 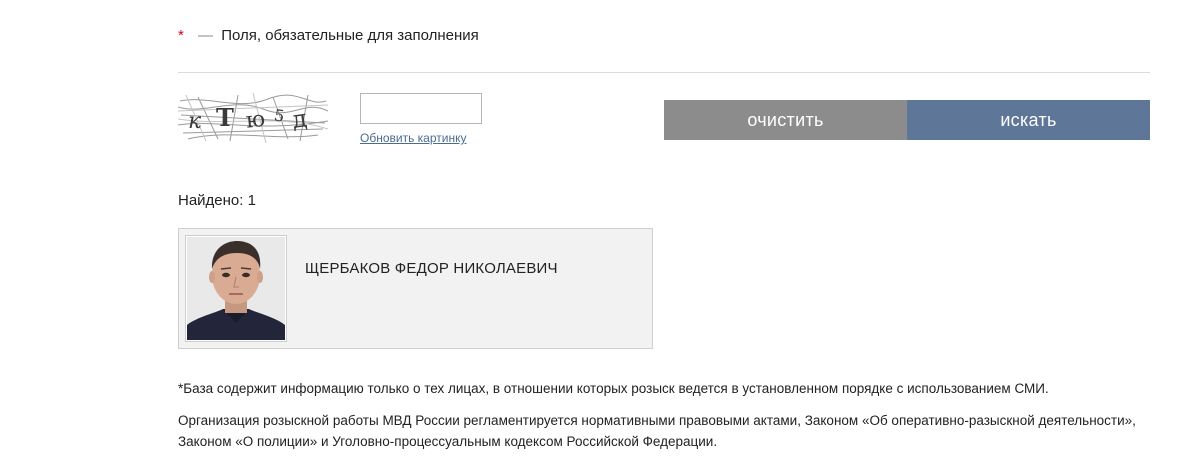 What do you see at coordinates (350, 35) in the screenshot?
I see `required-text: Поля, обязательные для заполнения` at bounding box center [350, 35].